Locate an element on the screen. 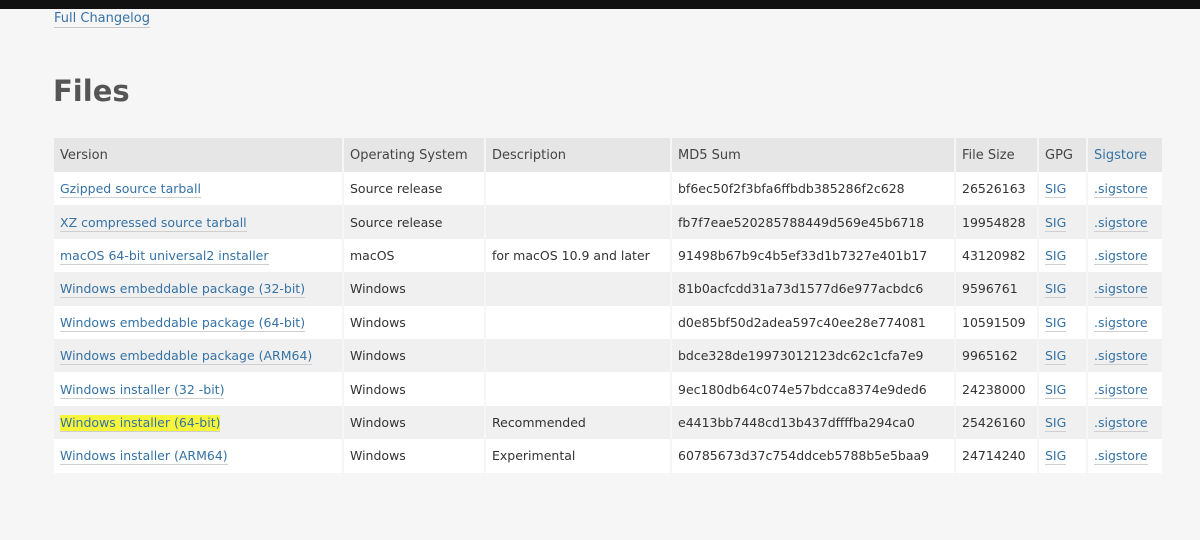  header-file-size: File Size is located at coordinates (996, 155).